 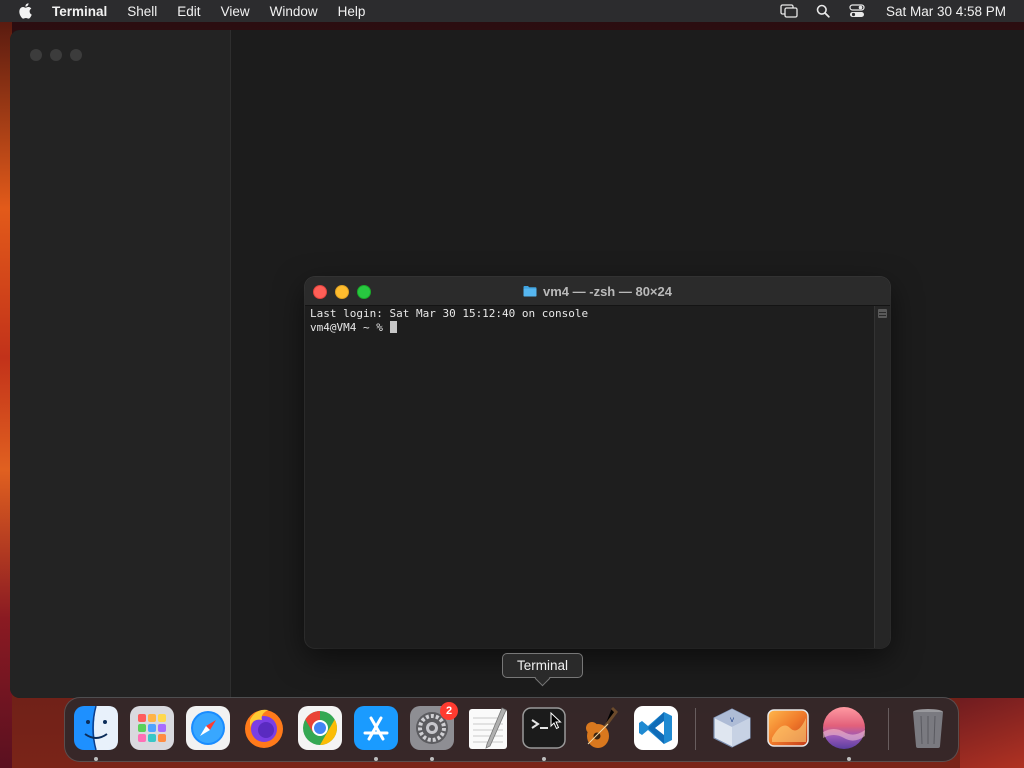 What do you see at coordinates (294, 11) in the screenshot?
I see `menu-window: Window` at bounding box center [294, 11].